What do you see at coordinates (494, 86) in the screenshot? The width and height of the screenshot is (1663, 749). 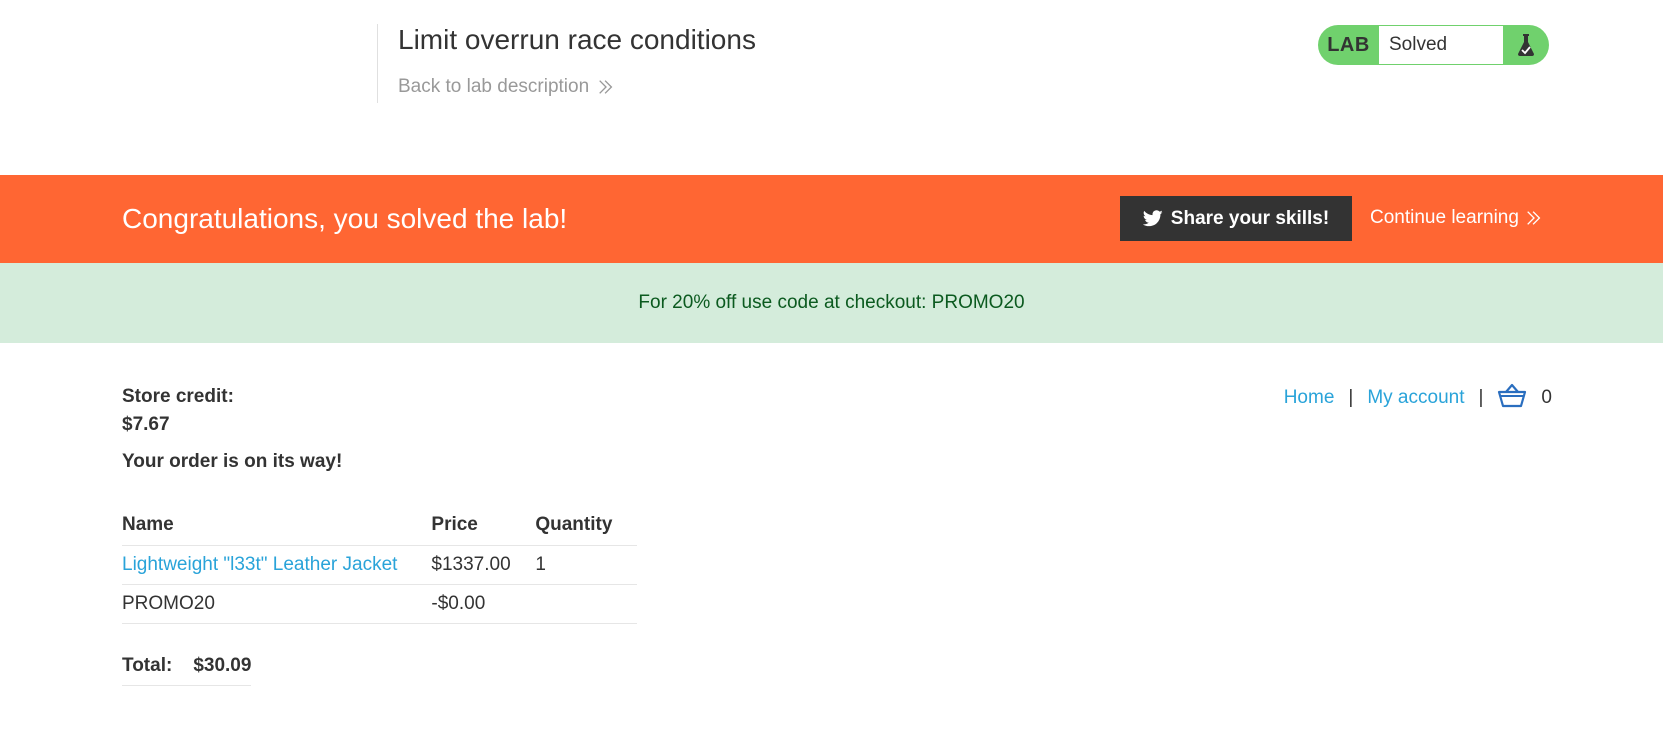 I see `back-link-label: Back to lab description` at bounding box center [494, 86].